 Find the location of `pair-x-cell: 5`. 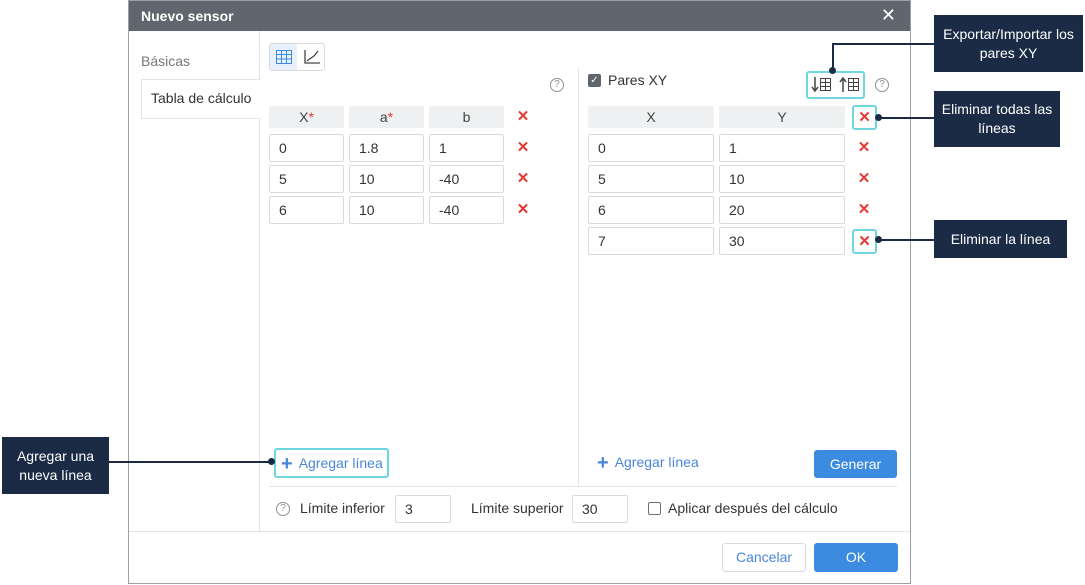

pair-x-cell: 5 is located at coordinates (651, 179).